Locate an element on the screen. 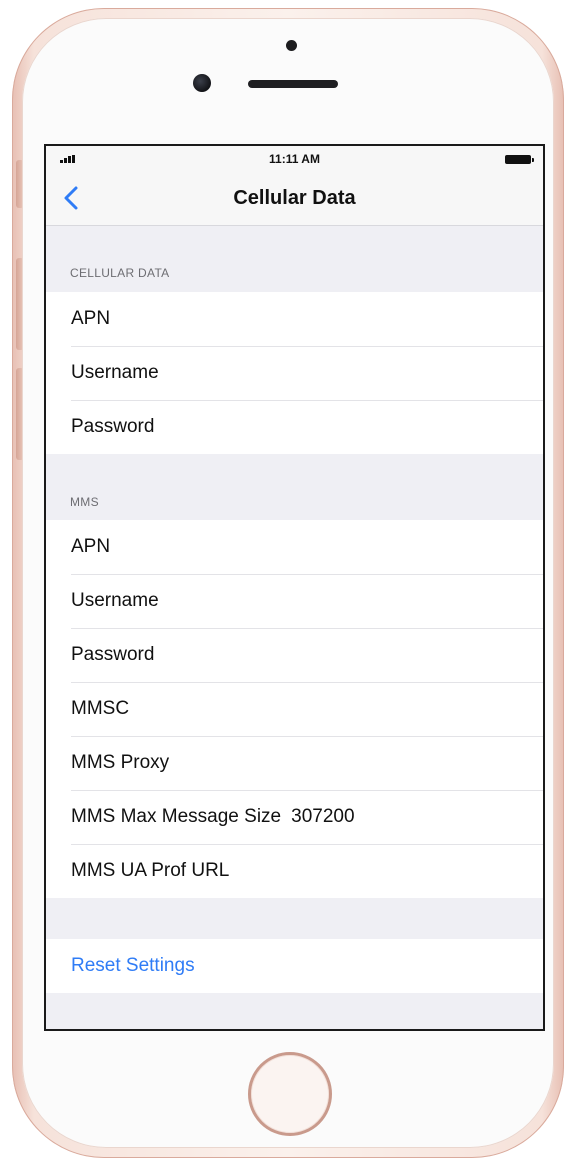  cellular-data-group: APN Username Password is located at coordinates (294, 373).